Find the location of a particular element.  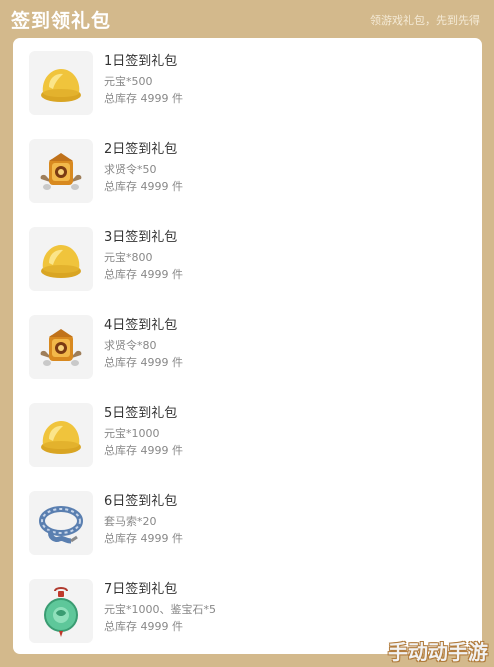

gift-item-day-4: 4日签到礼包 求贤令*80 总库存 4999 件 is located at coordinates (249, 348).